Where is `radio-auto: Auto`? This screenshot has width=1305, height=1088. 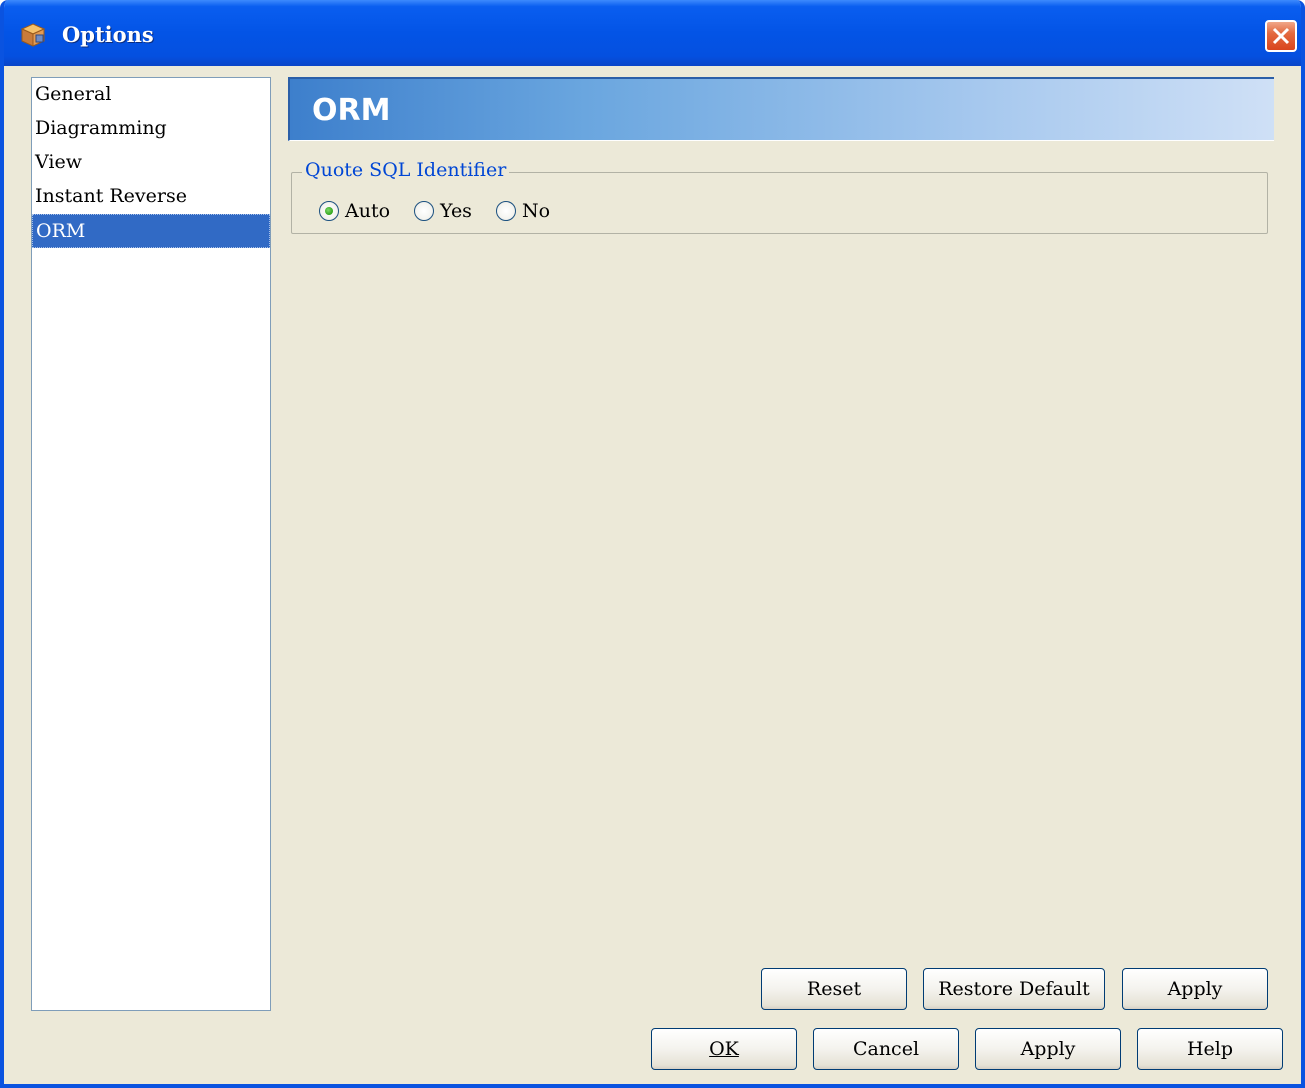 radio-auto: Auto is located at coordinates (354, 211).